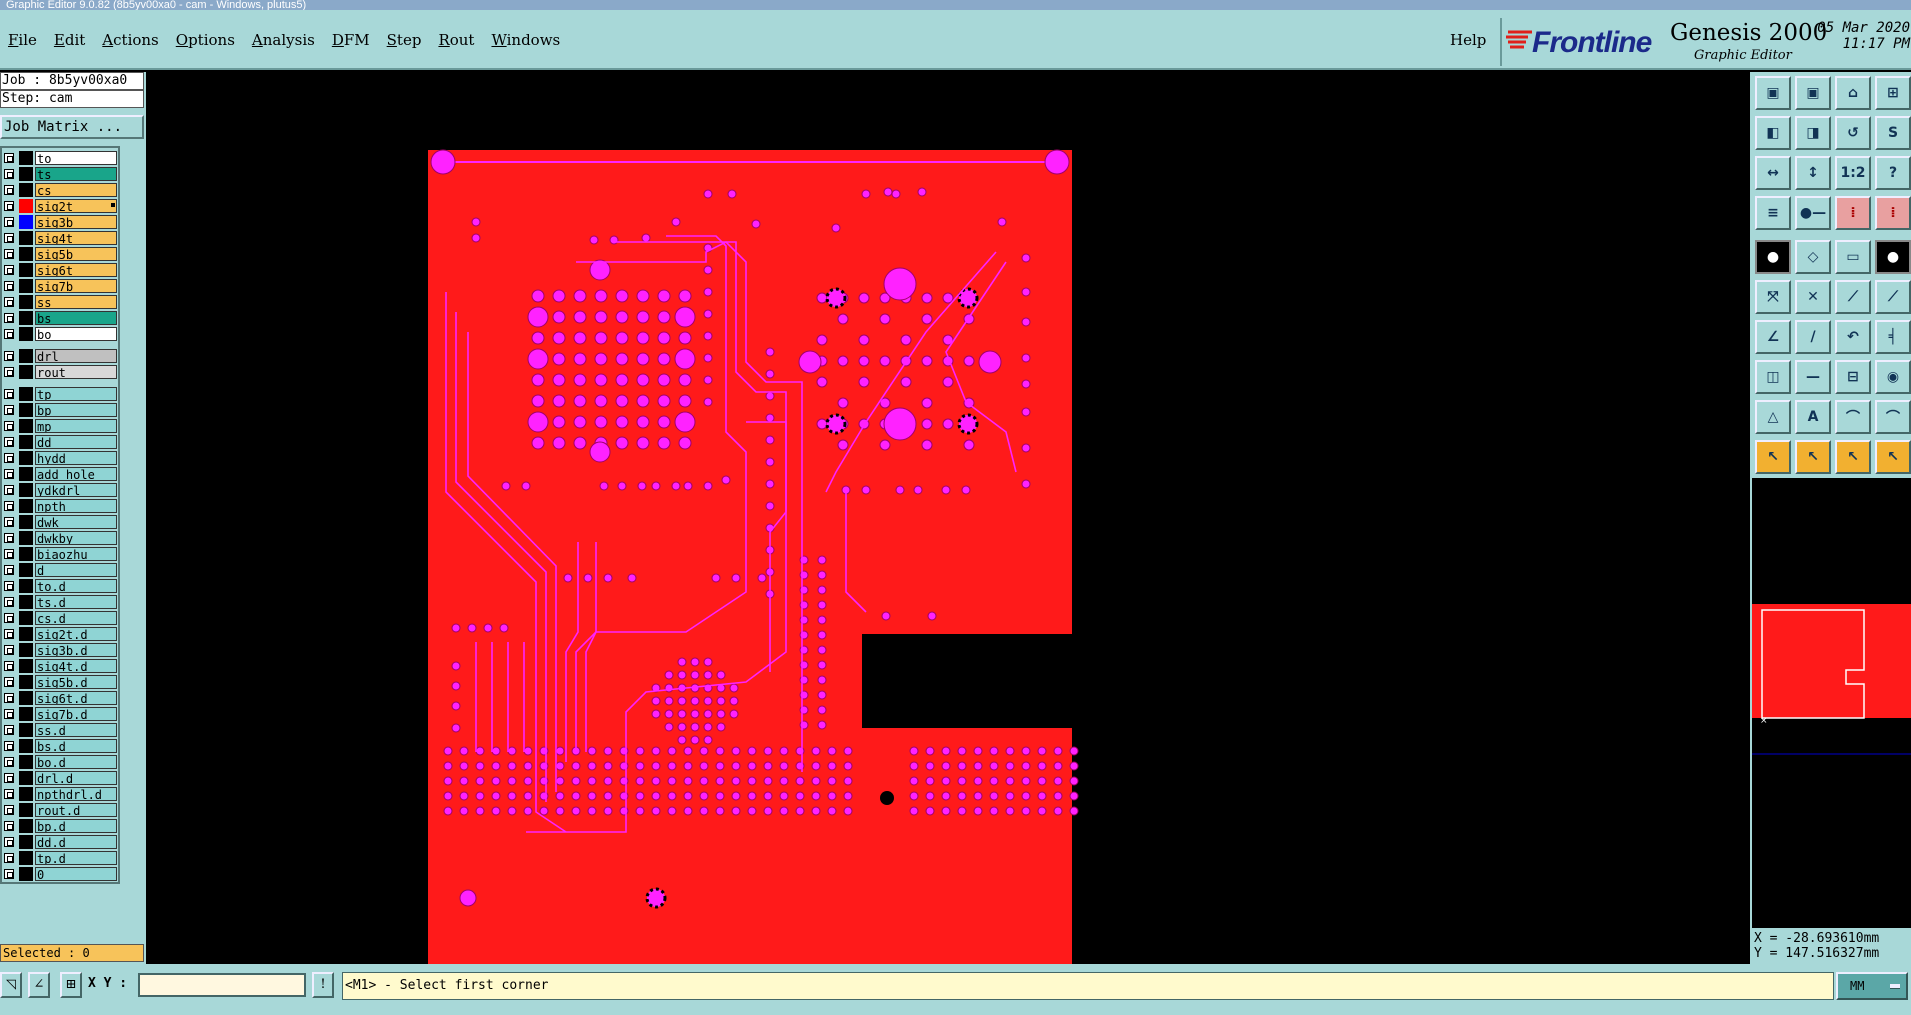  I want to click on tool-home-button: ⌂, so click(1853, 93).